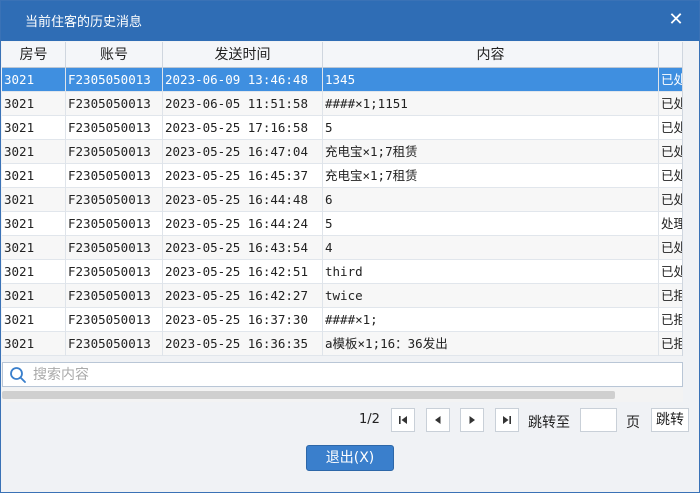 This screenshot has width=700, height=493. I want to click on table-header: 房号 账号 发送时间 内容, so click(342, 55).